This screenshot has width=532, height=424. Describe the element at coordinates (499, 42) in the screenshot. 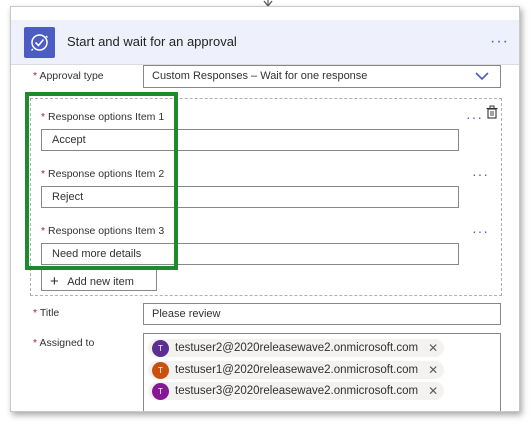

I see `more-options-icon: ···` at that location.